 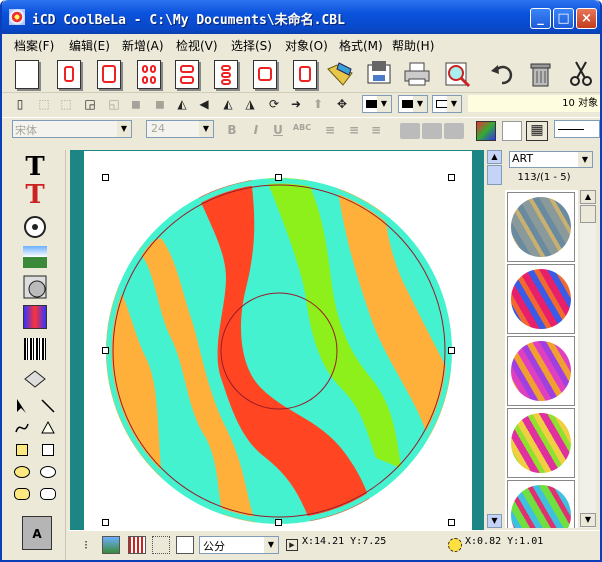 I want to click on new-card-button, so click(x=265, y=74).